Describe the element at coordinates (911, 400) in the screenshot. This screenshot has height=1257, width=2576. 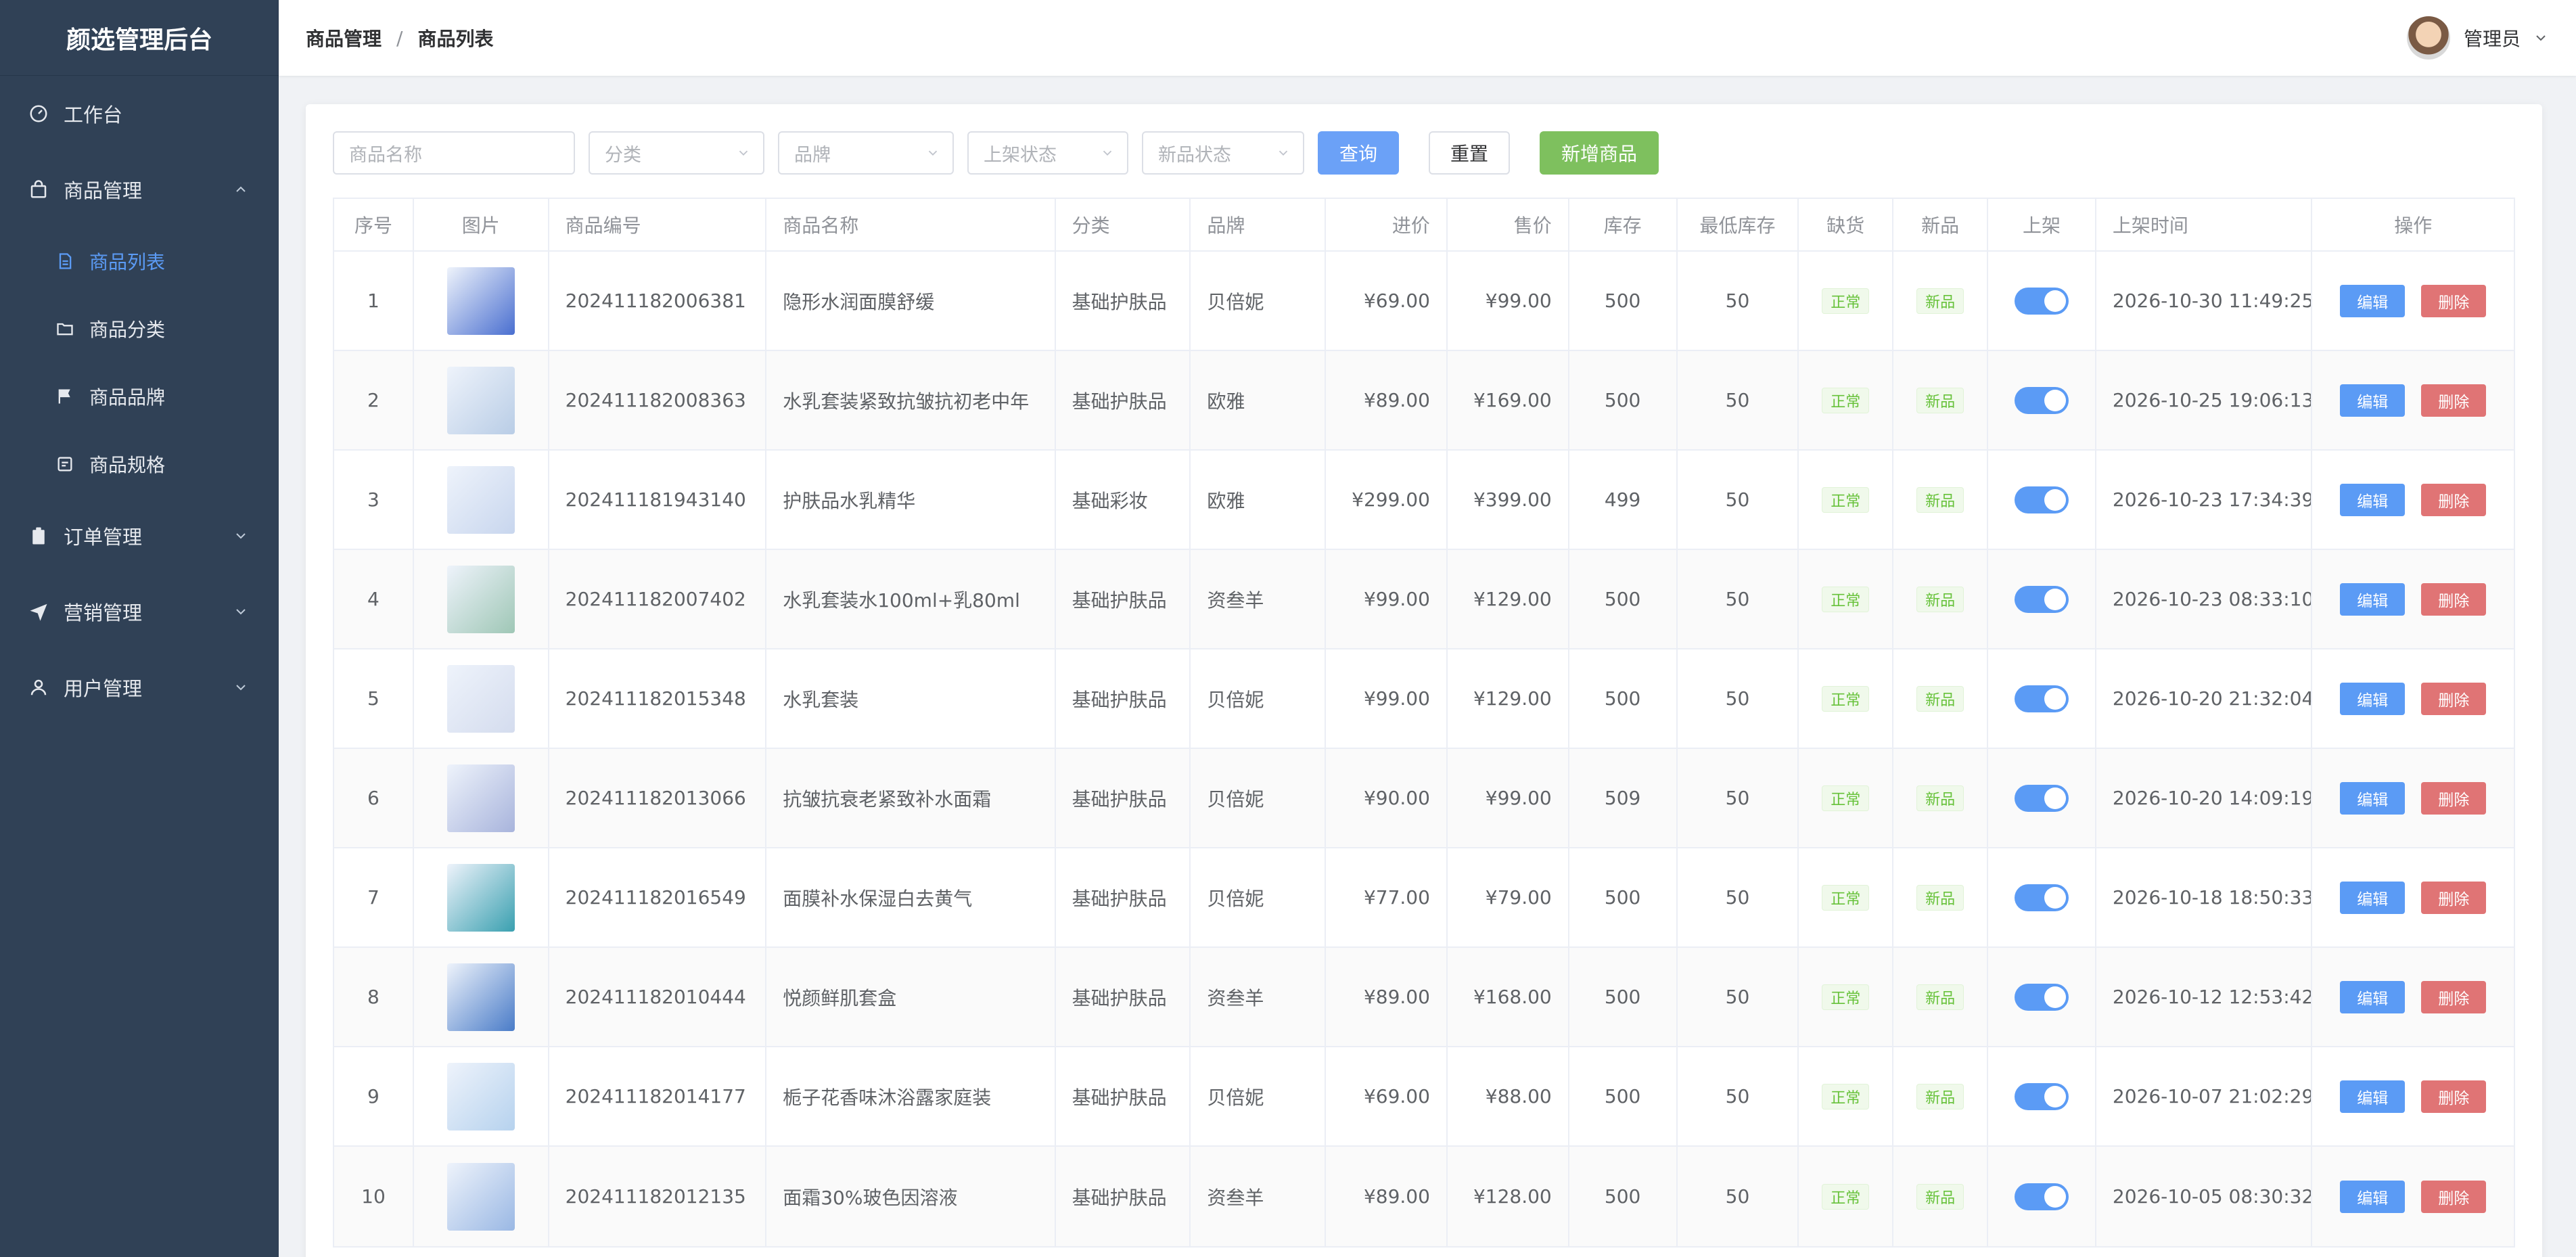
I see `cell-name: 水乳套装紧致抗皱抗初老中年` at that location.